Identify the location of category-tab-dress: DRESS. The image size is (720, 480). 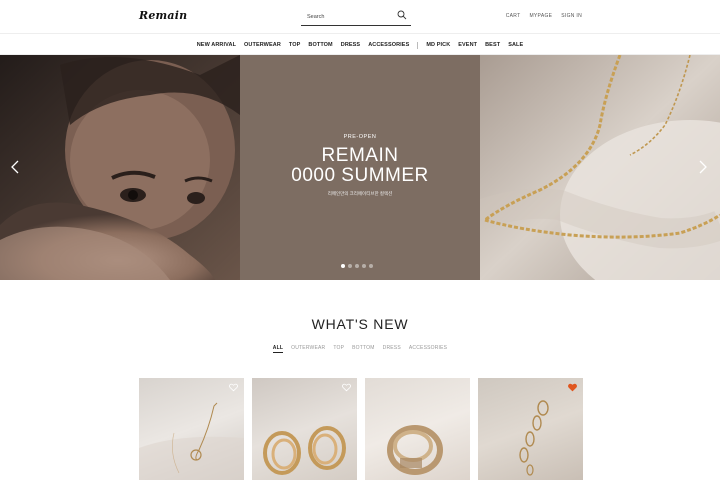
(392, 349).